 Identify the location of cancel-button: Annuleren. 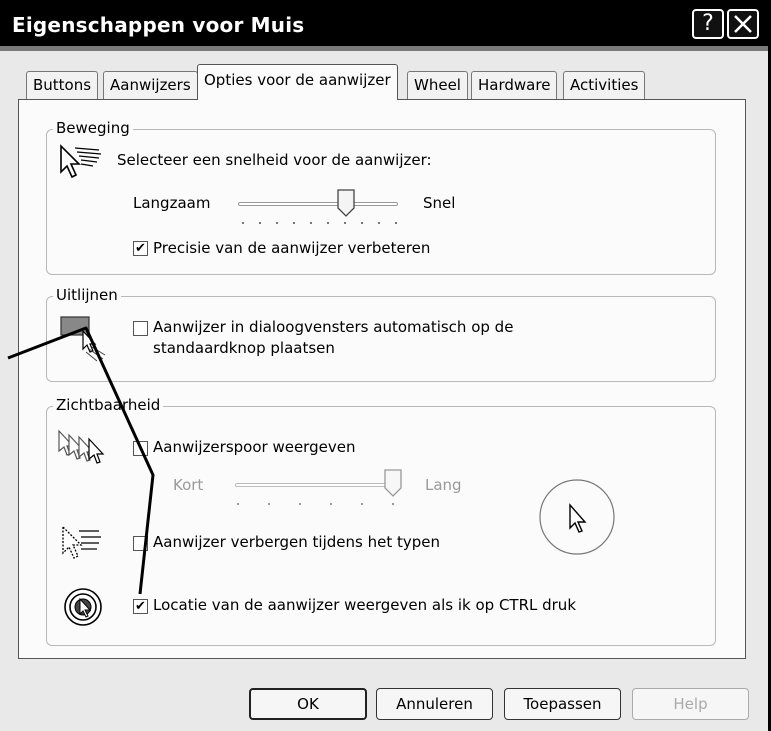
(434, 704).